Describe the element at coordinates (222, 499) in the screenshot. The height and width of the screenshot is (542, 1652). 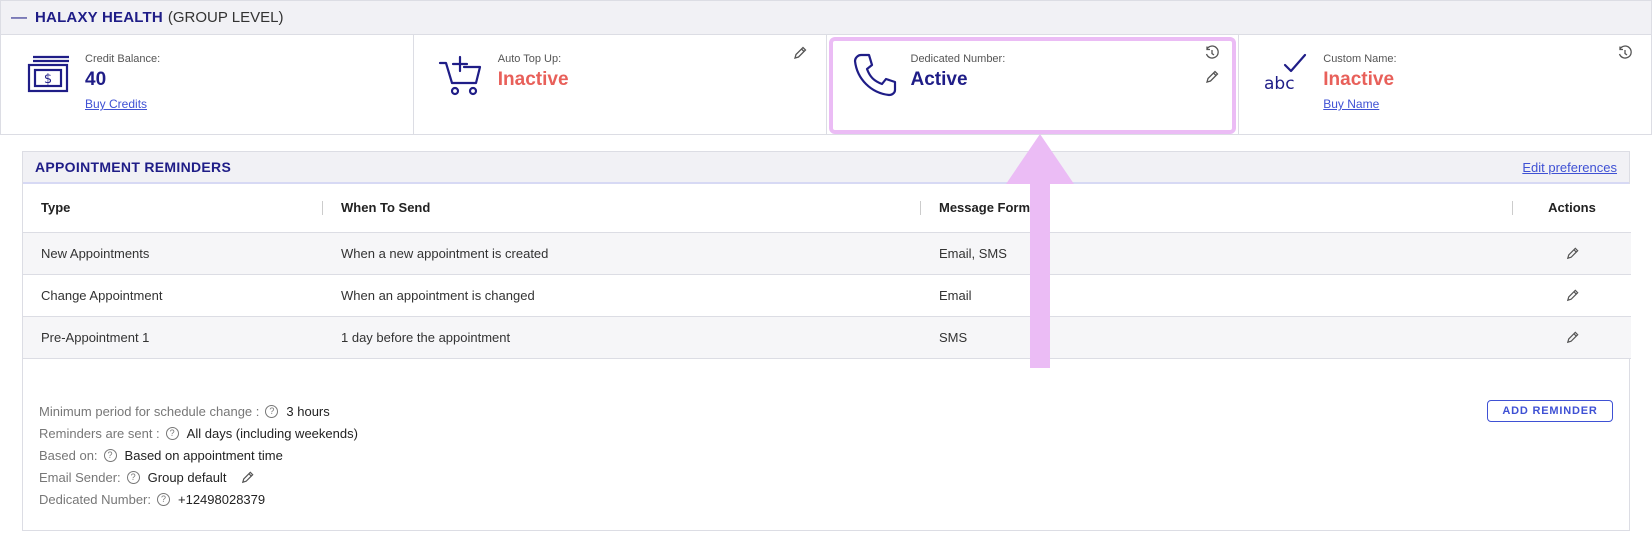
I see `setting-value: +12498028379` at that location.